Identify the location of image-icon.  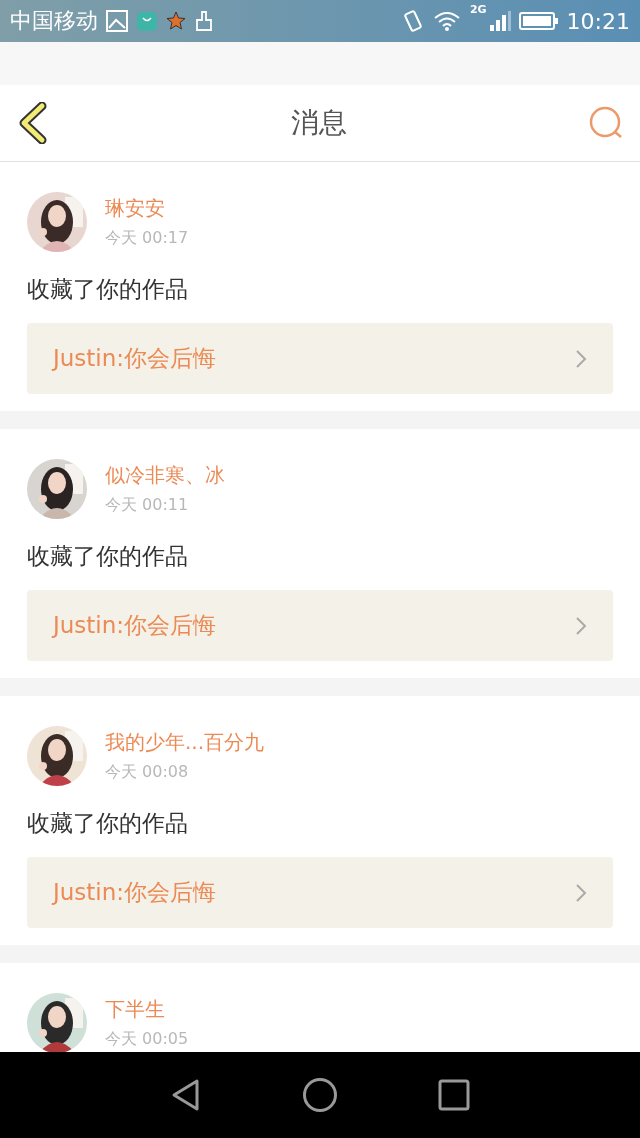
(117, 21).